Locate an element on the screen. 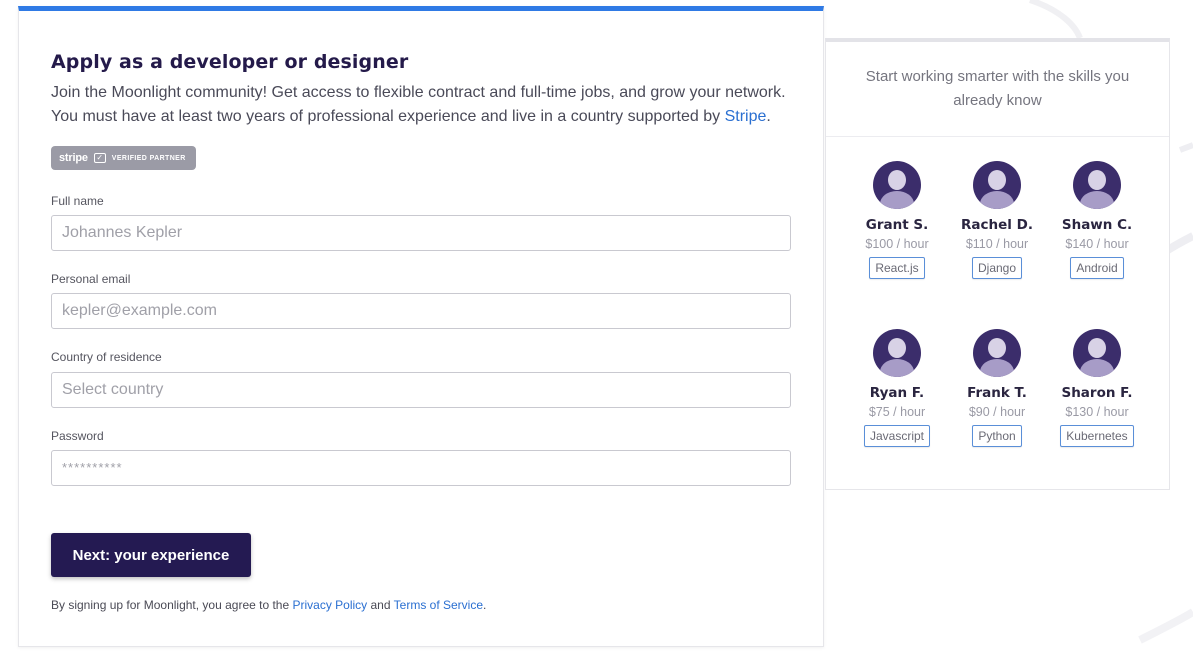  full-name-label: Full name is located at coordinates (77, 201).